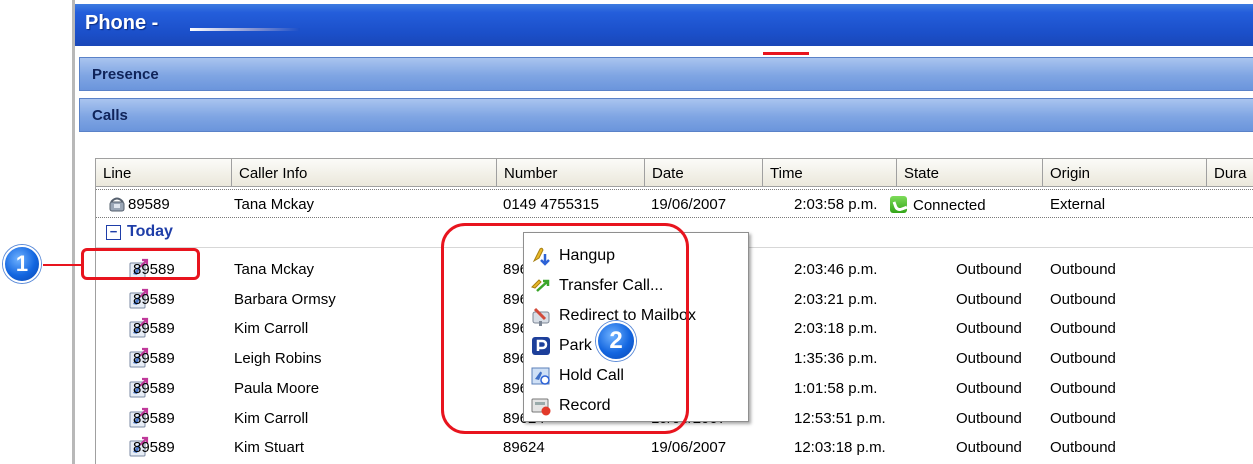 This screenshot has width=1253, height=464. I want to click on active-call-origin: External, so click(1078, 204).